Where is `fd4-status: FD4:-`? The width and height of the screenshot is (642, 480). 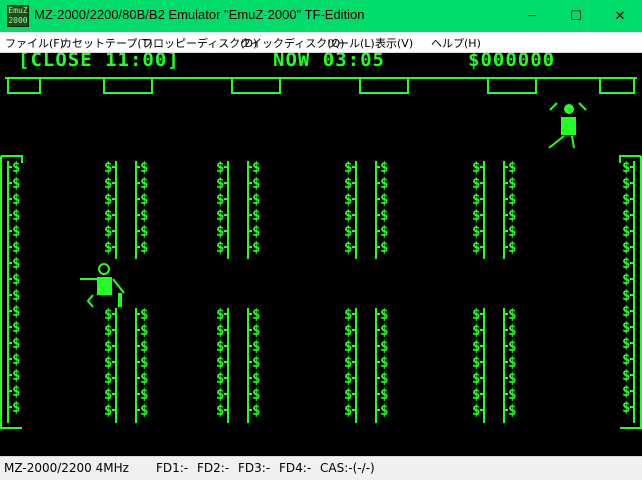
fd4-status: FD4:- is located at coordinates (295, 468).